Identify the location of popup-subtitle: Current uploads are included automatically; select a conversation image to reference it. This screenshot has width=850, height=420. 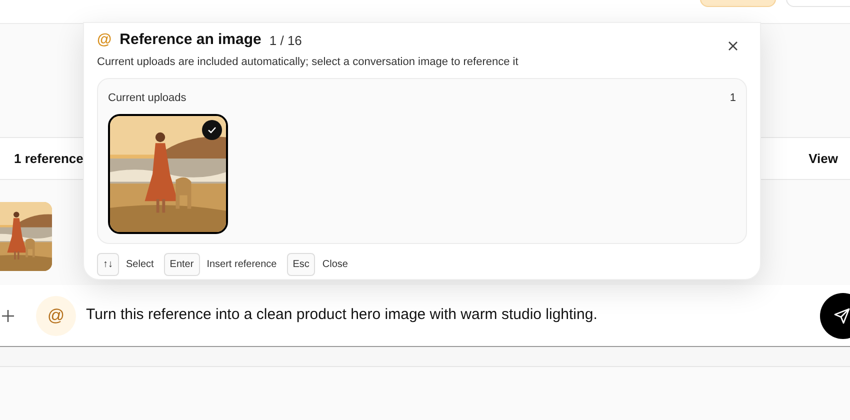
(308, 62).